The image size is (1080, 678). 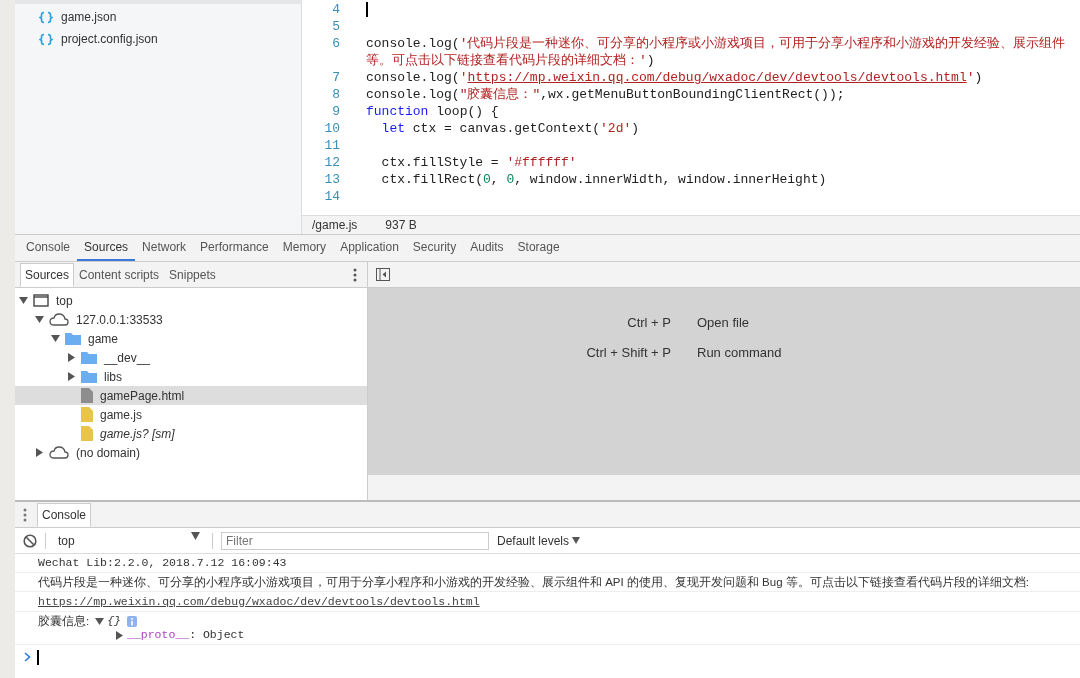 What do you see at coordinates (191, 300) in the screenshot?
I see `tree-item: top` at bounding box center [191, 300].